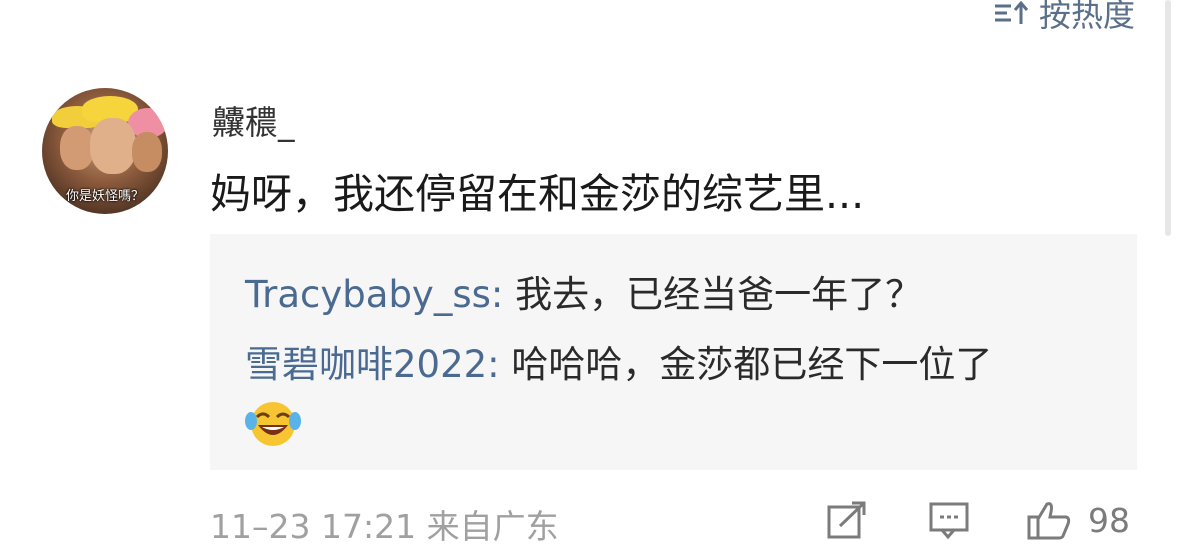 The height and width of the screenshot is (548, 1179). I want to click on reply-author: Tracybaby_ss:, so click(374, 294).